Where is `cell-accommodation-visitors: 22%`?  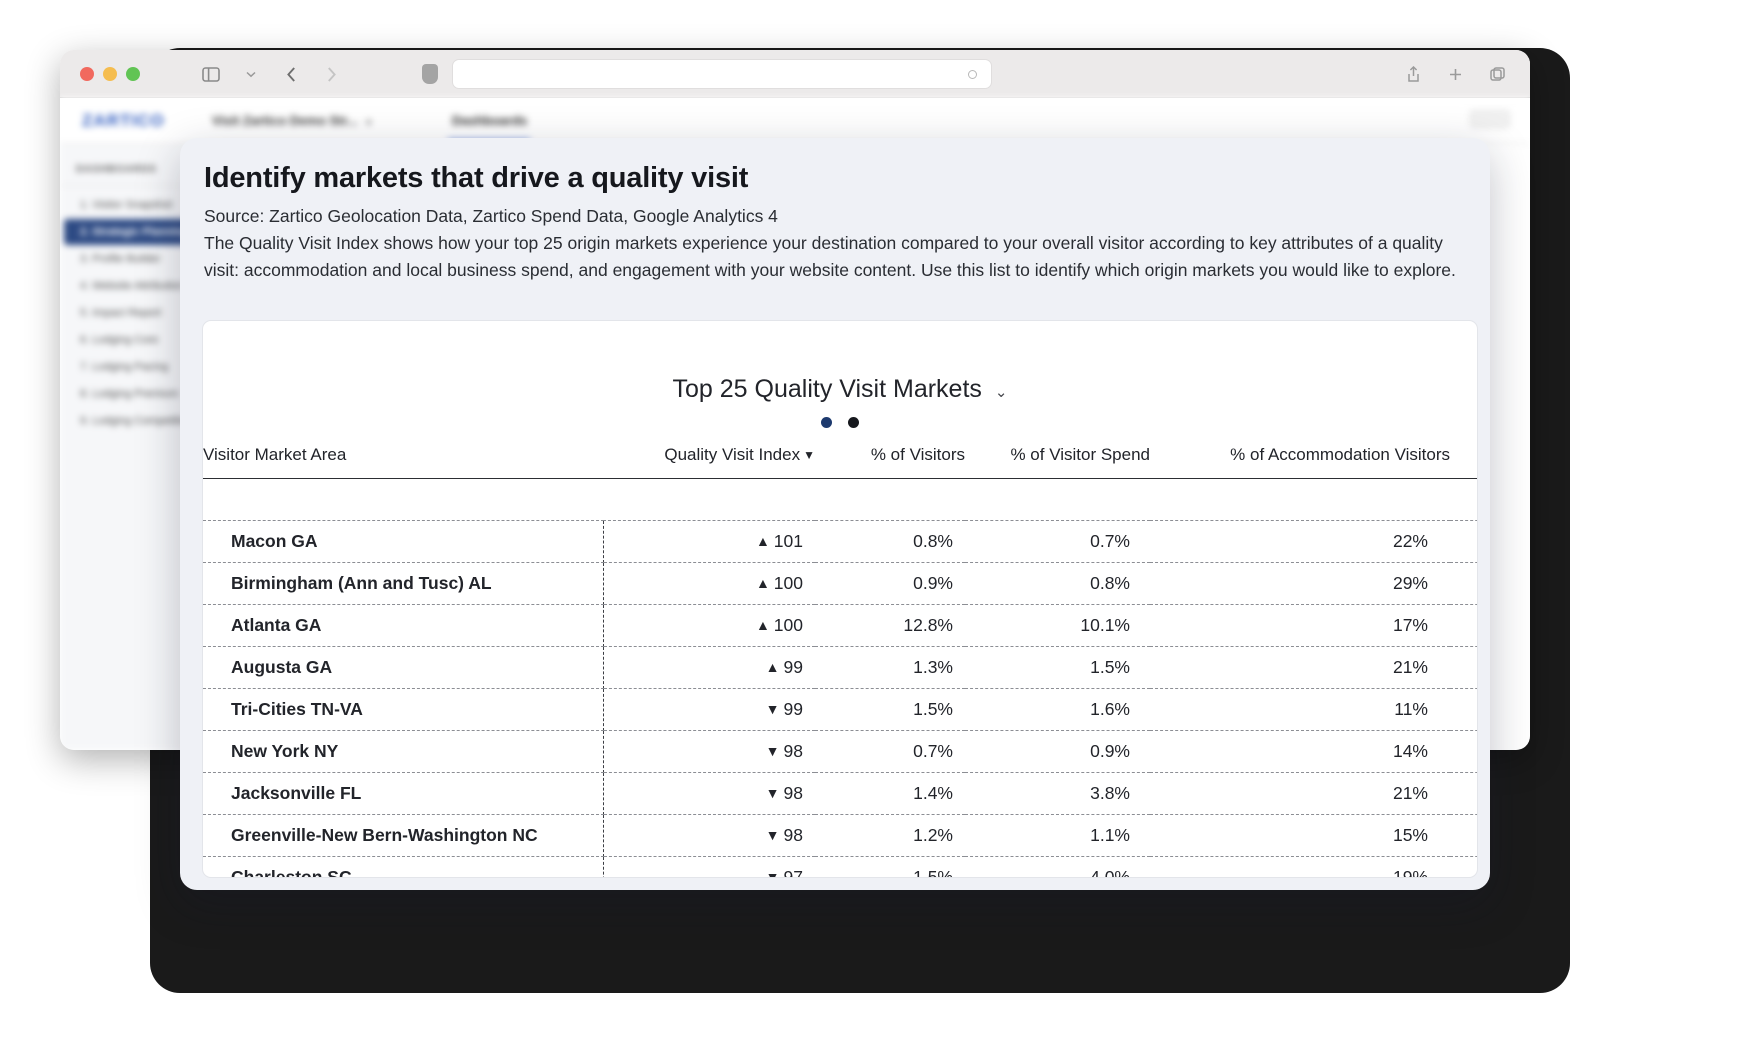 cell-accommodation-visitors: 22% is located at coordinates (1300, 541).